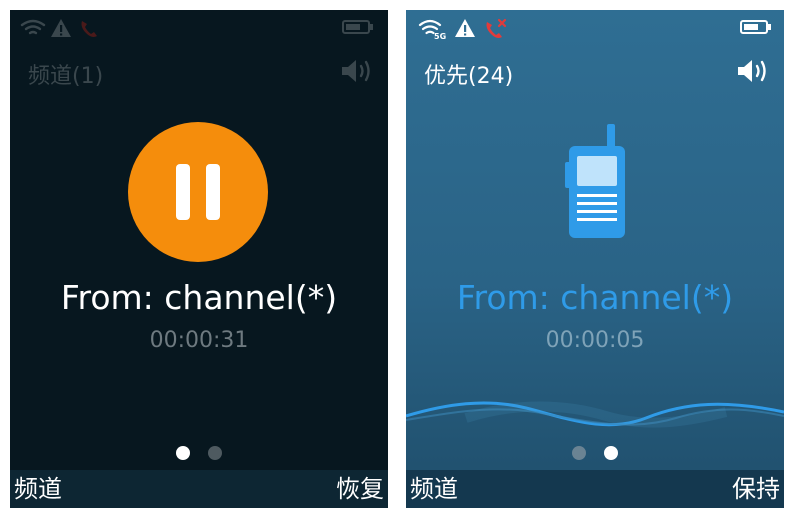 This screenshot has width=790, height=514. Describe the element at coordinates (199, 28) in the screenshot. I see `status-bar` at that location.